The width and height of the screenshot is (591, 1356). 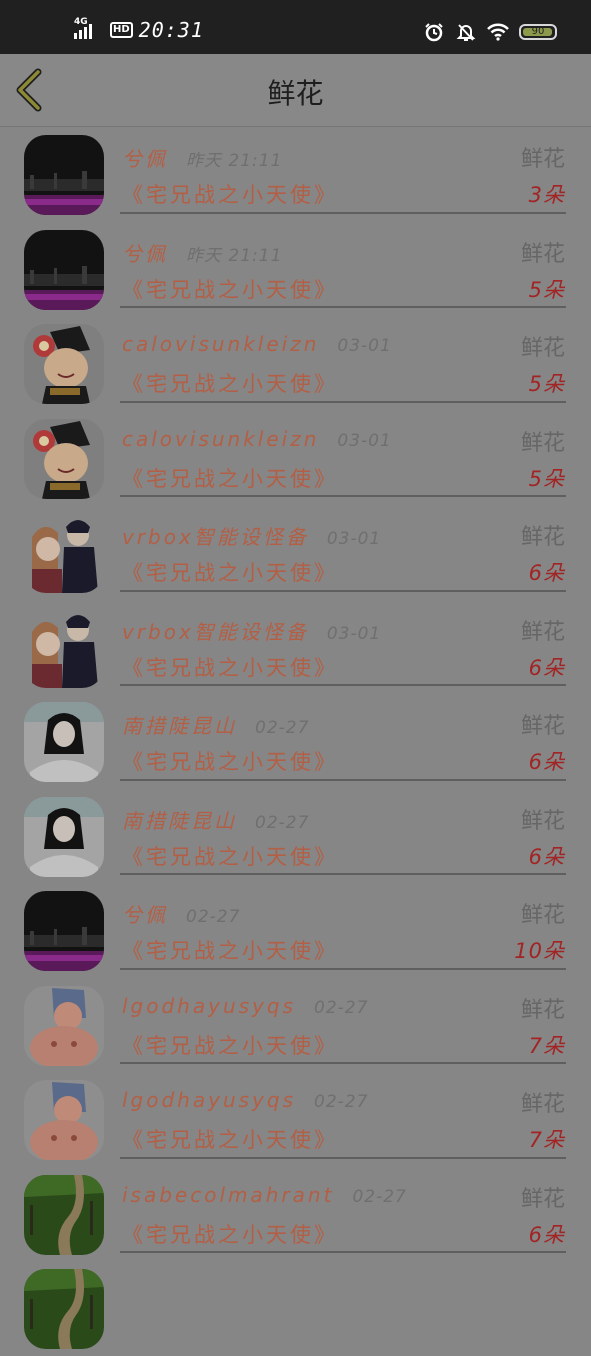 I want to click on signal-icon: 4G, so click(x=89, y=28).